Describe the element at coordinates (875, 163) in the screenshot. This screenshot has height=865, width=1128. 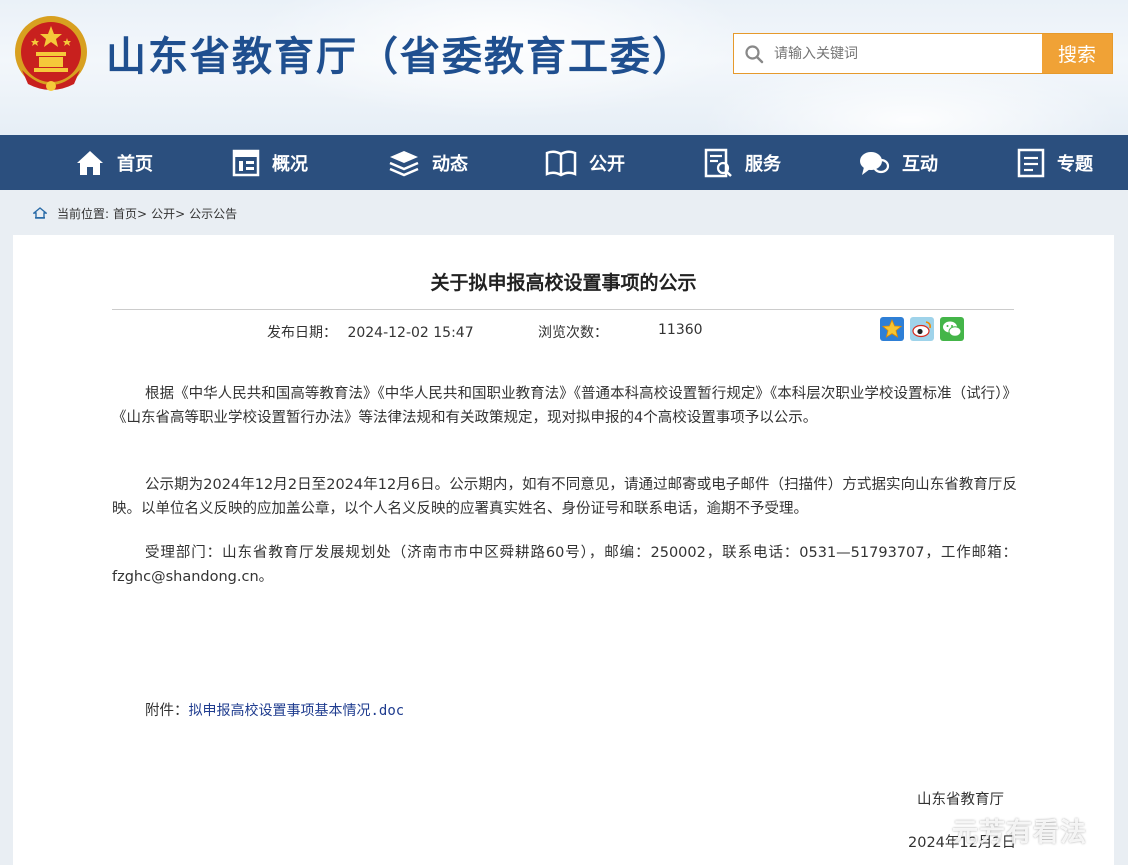
I see `chat-icon` at that location.